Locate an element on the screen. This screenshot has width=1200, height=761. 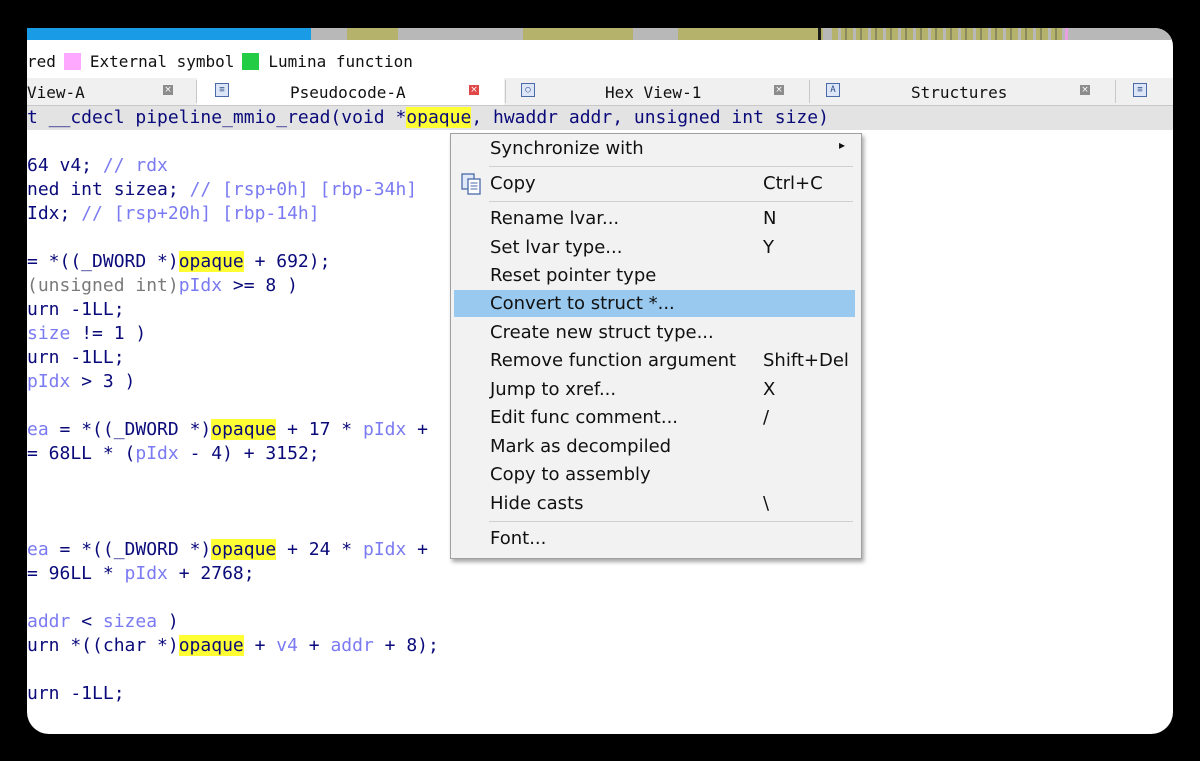
menu-item-mark-as-decompiled: Mark as decompiled is located at coordinates (654, 446).